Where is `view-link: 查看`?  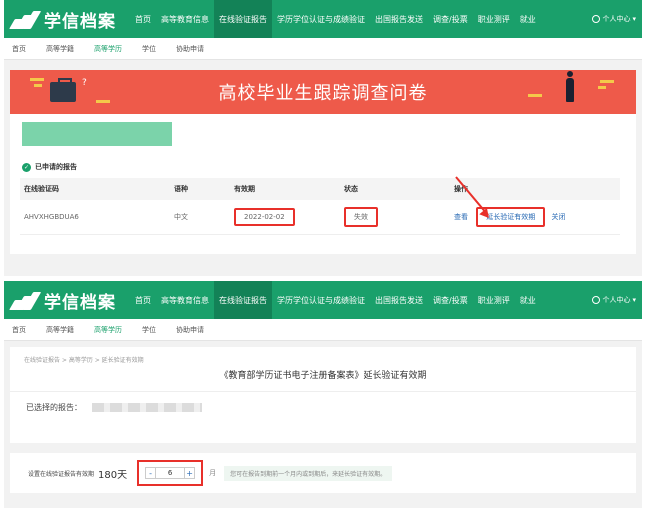 view-link: 查看 is located at coordinates (461, 217).